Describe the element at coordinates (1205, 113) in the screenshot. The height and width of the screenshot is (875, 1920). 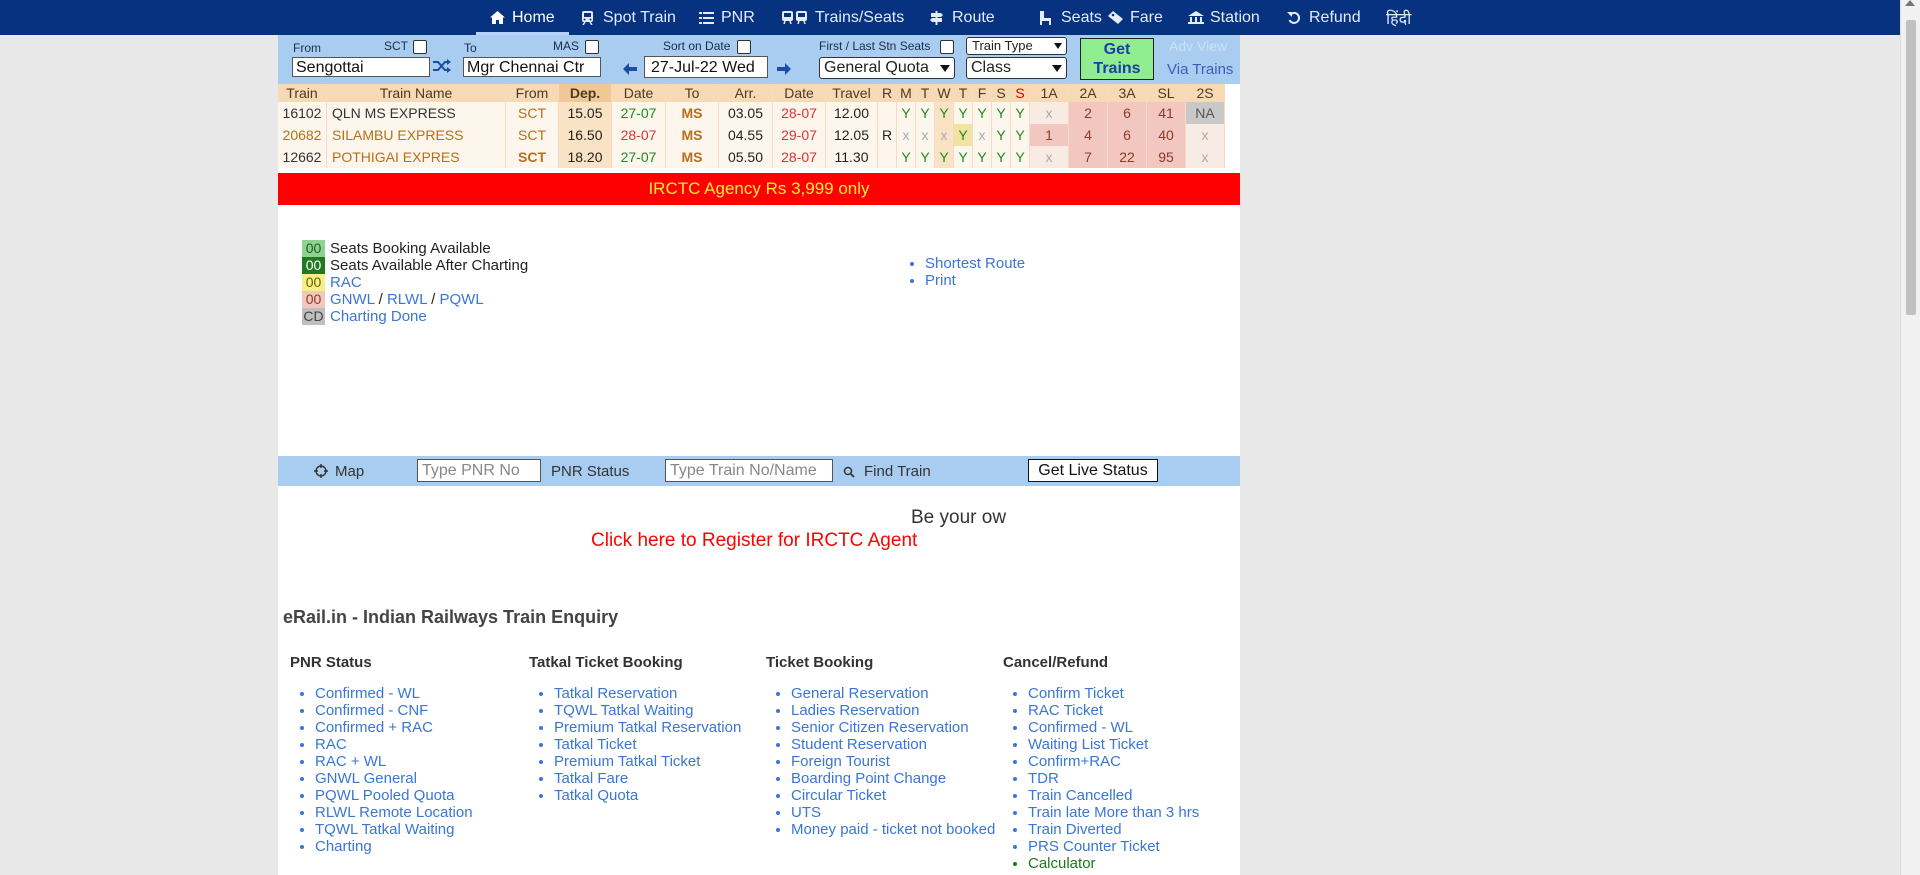
I see `seats-2s: NA` at that location.